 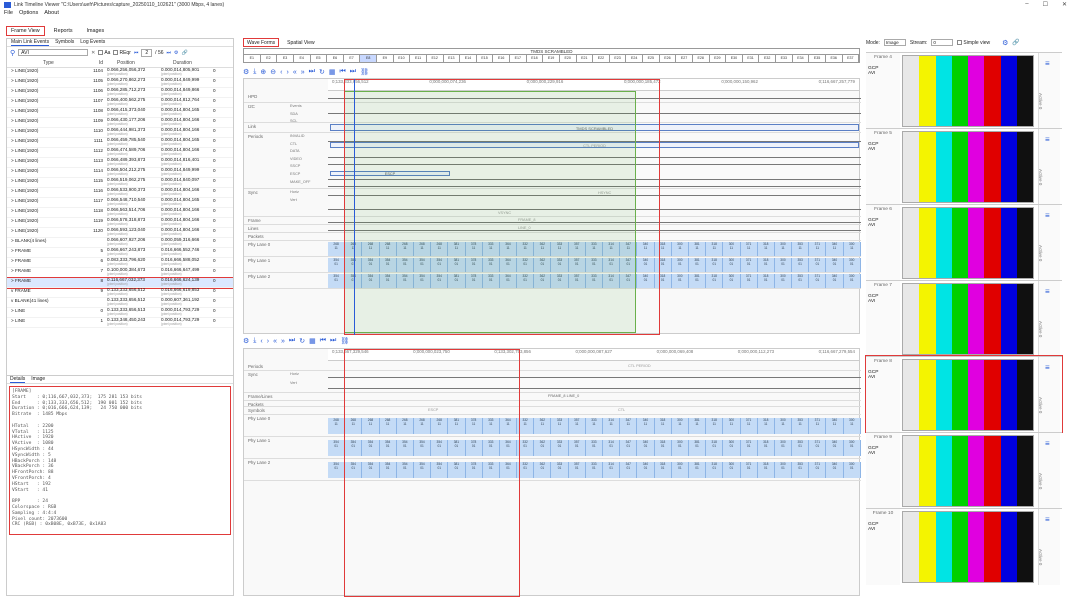 I want to click on bus-cell: E8, so click(x=368, y=58).